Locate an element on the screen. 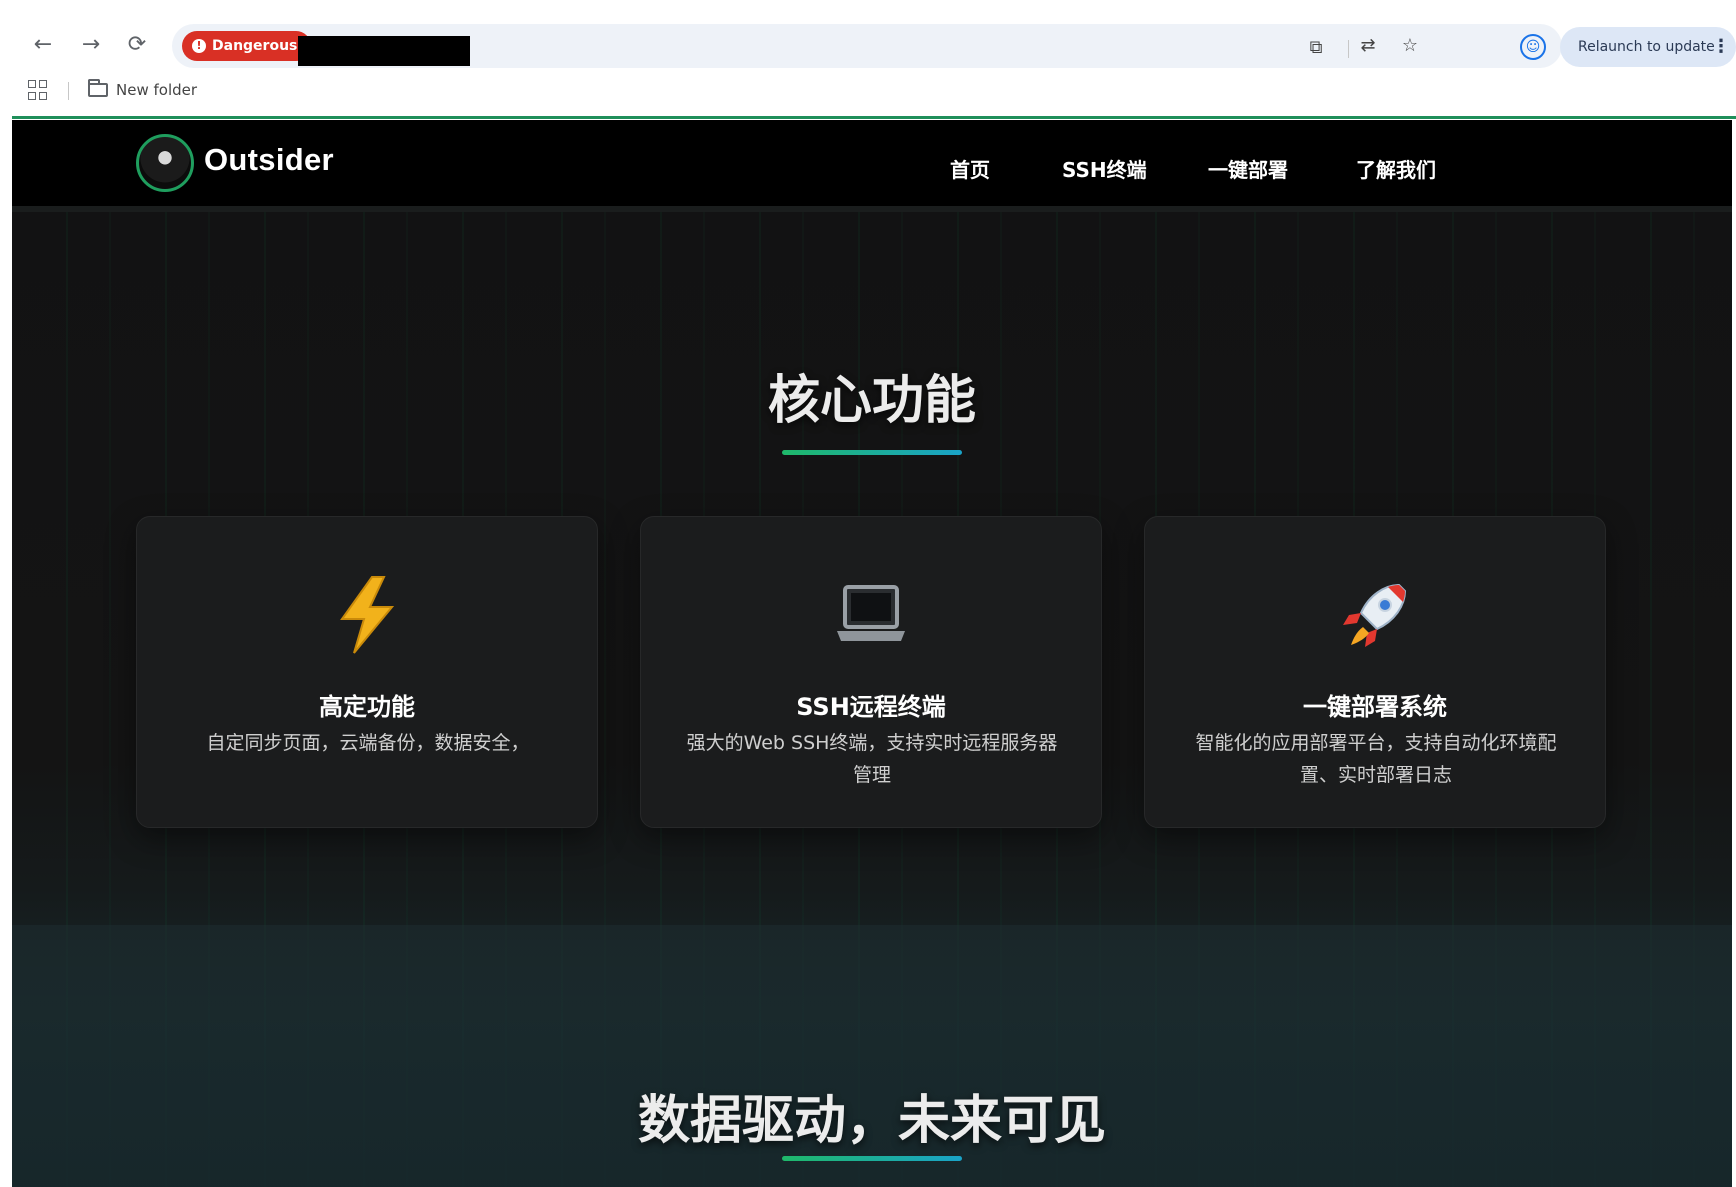 The image size is (1736, 1187). site-header: Outsider 首页 SSH终端 一键部署 了解我们 is located at coordinates (872, 166).